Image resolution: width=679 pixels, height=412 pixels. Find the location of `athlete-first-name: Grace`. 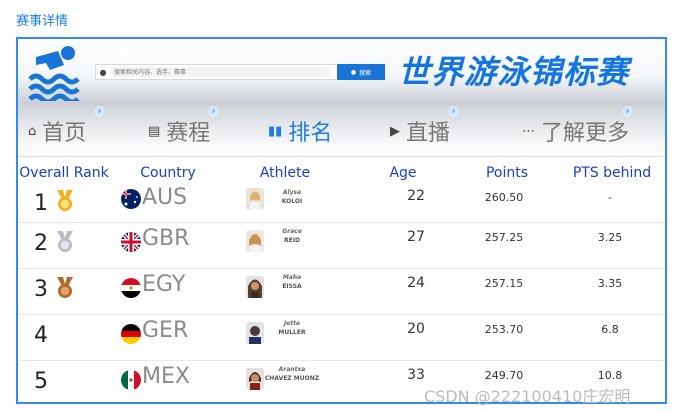

athlete-first-name: Grace is located at coordinates (292, 231).